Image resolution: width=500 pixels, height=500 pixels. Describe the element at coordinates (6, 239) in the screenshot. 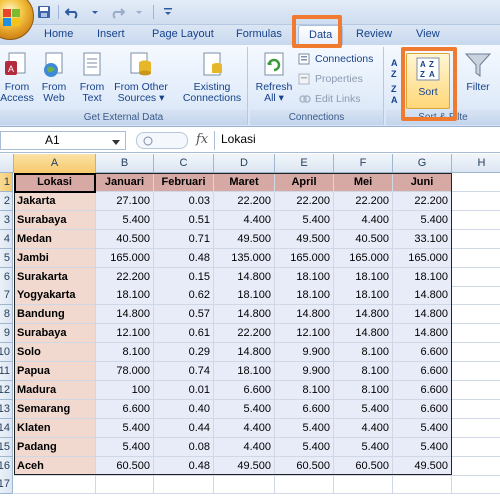

I see `row-header: 4` at that location.